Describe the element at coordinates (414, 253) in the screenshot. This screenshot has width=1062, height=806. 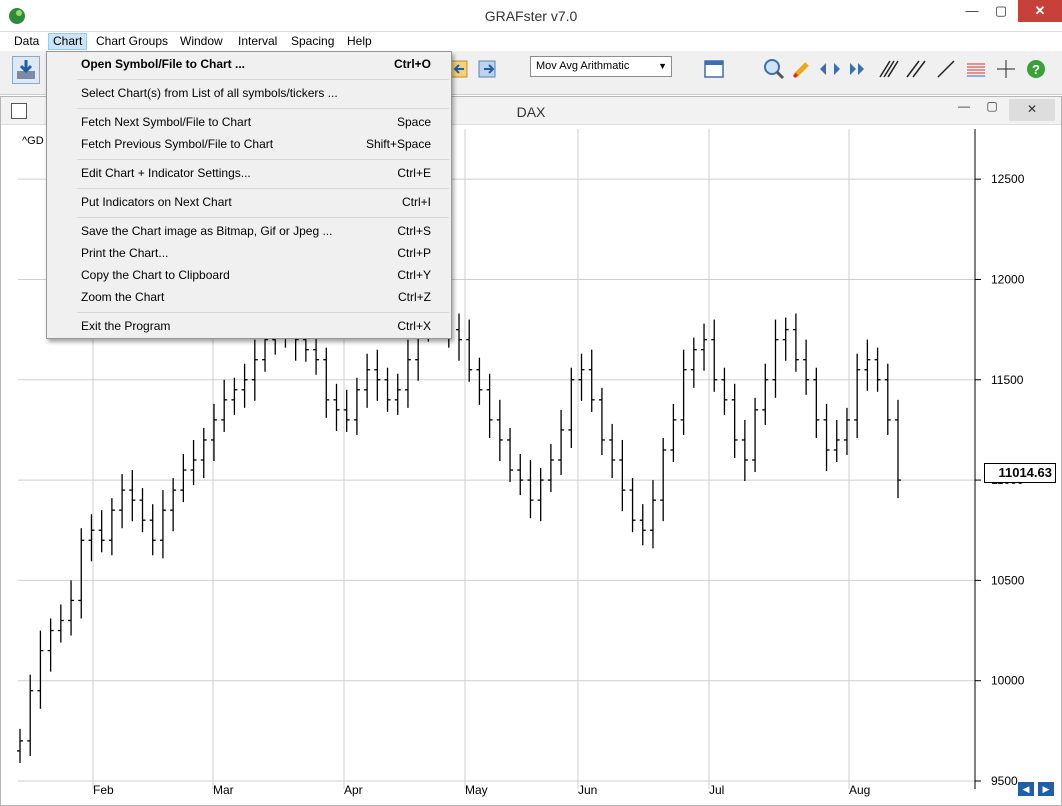
I see `menu-item-shortcut: Ctrl+P` at that location.